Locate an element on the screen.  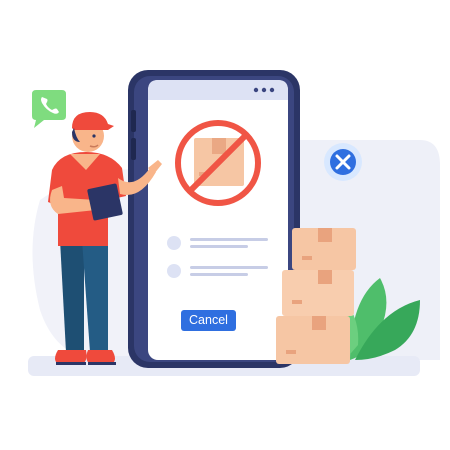
close-icon is located at coordinates (343, 162).